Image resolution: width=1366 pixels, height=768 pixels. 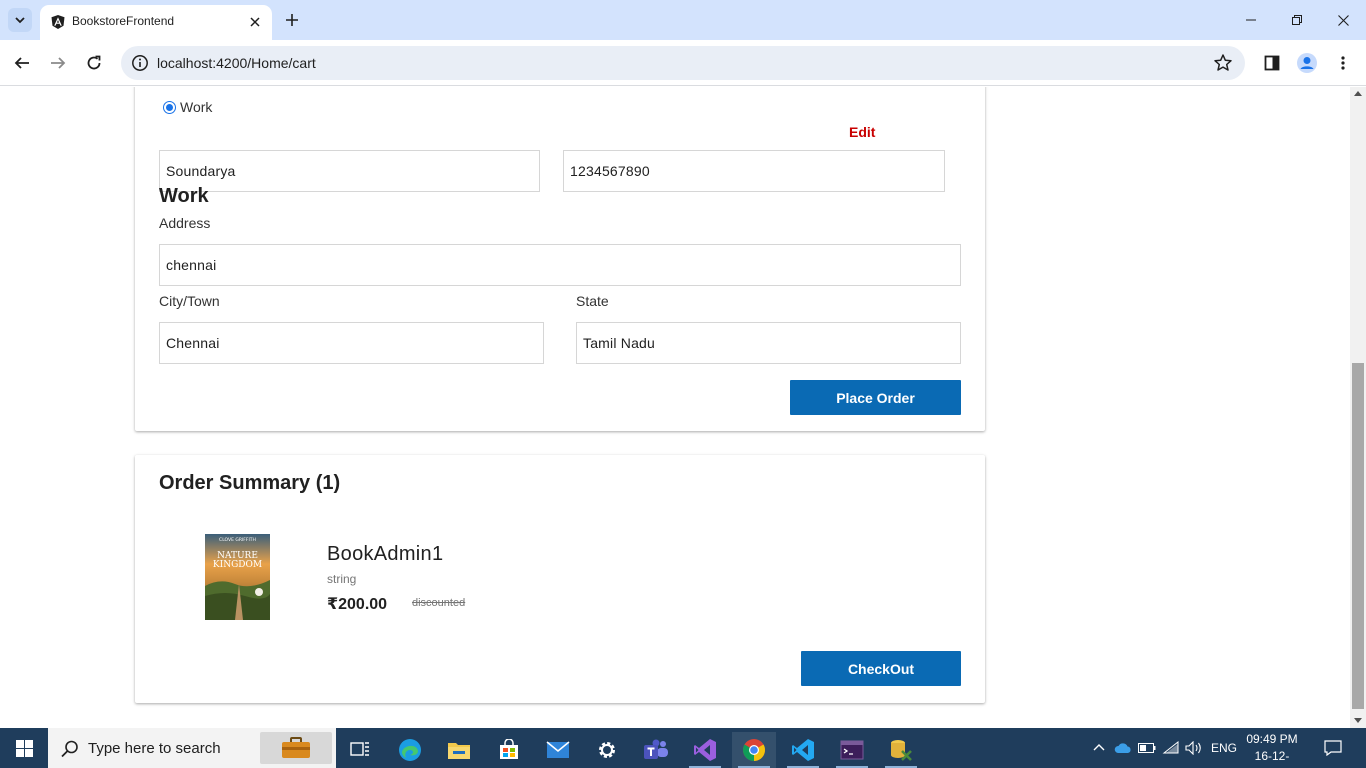 I want to click on edge-icon, so click(x=410, y=750).